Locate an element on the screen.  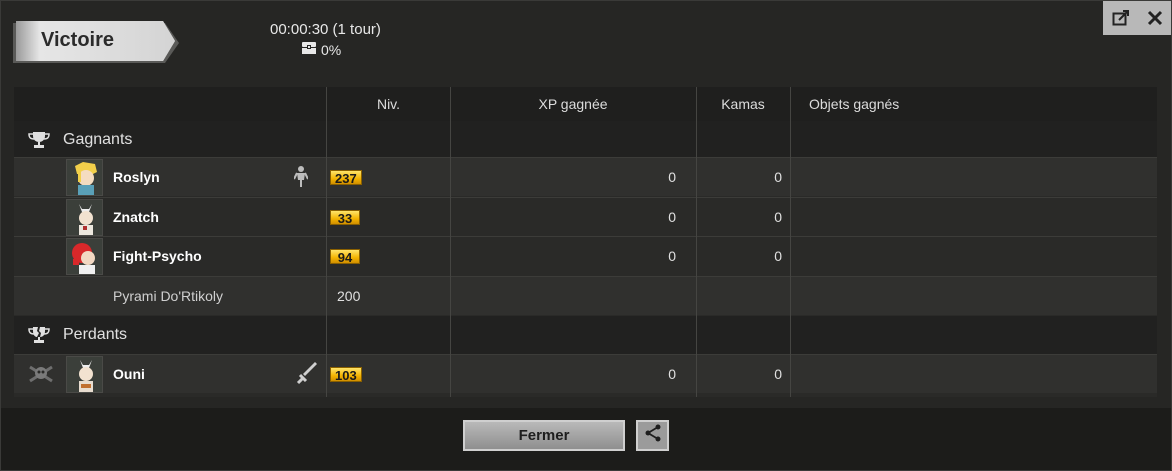
level-badge: 33 is located at coordinates (345, 217).